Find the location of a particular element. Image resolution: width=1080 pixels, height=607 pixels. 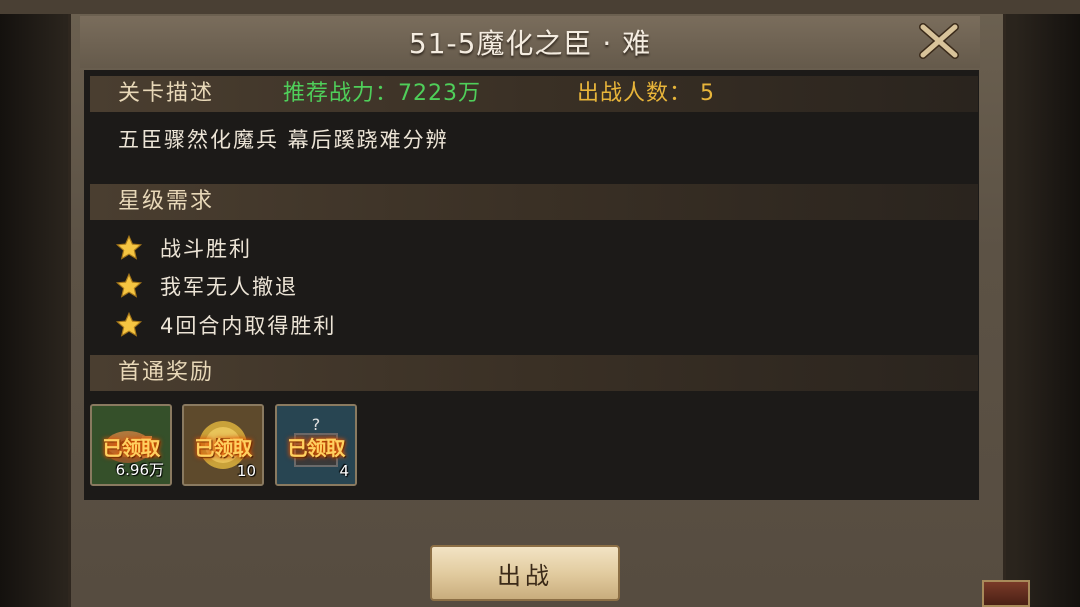

star-requirement-item: 4回合内取得胜利 is located at coordinates (225, 325).